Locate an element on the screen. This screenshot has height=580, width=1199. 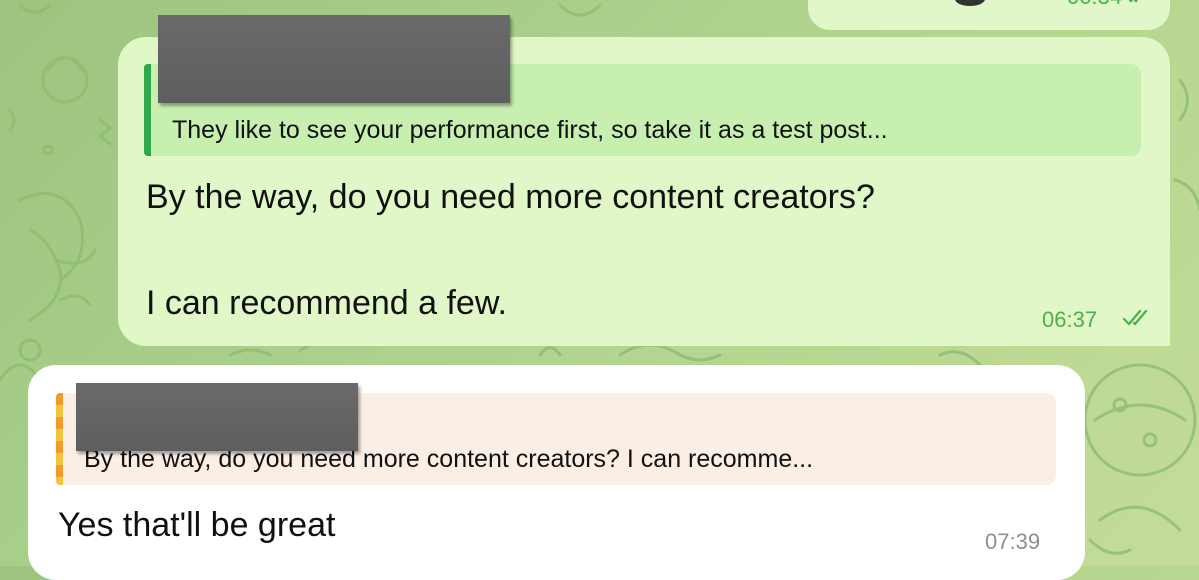
message-time: 06:37 is located at coordinates (1070, 319).